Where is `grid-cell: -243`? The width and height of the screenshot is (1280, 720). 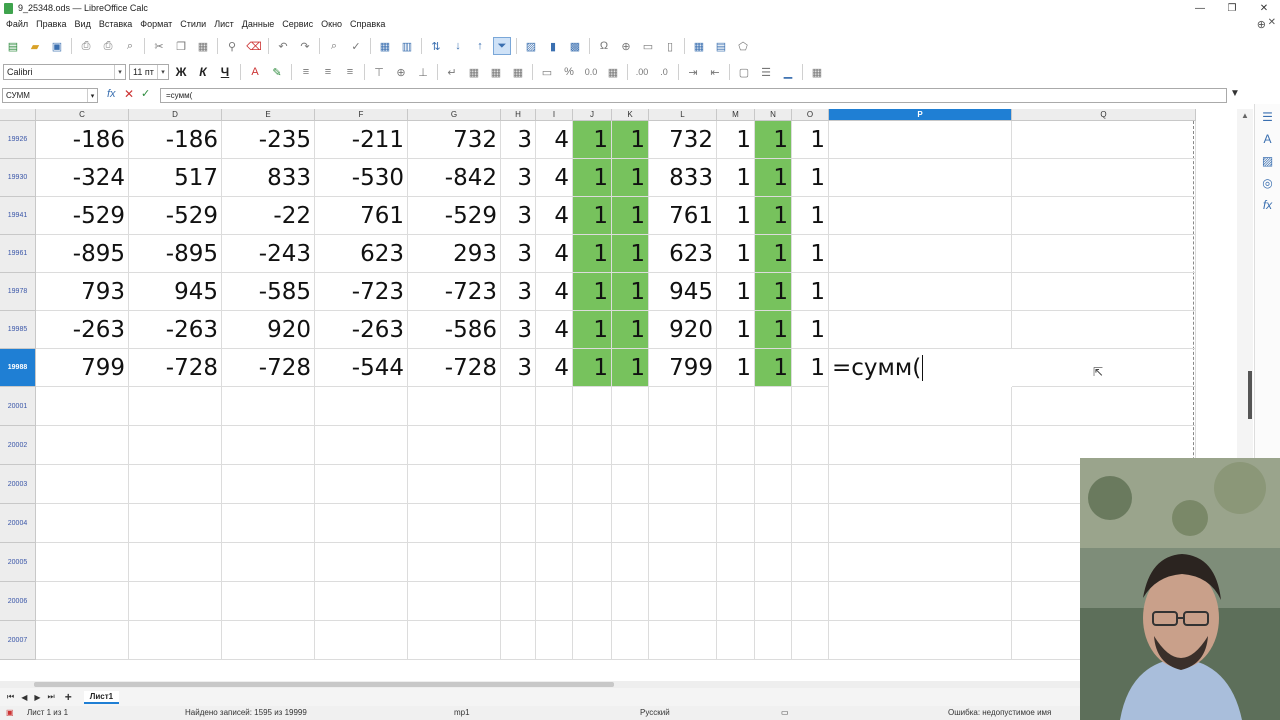
grid-cell: -243 is located at coordinates (268, 254).